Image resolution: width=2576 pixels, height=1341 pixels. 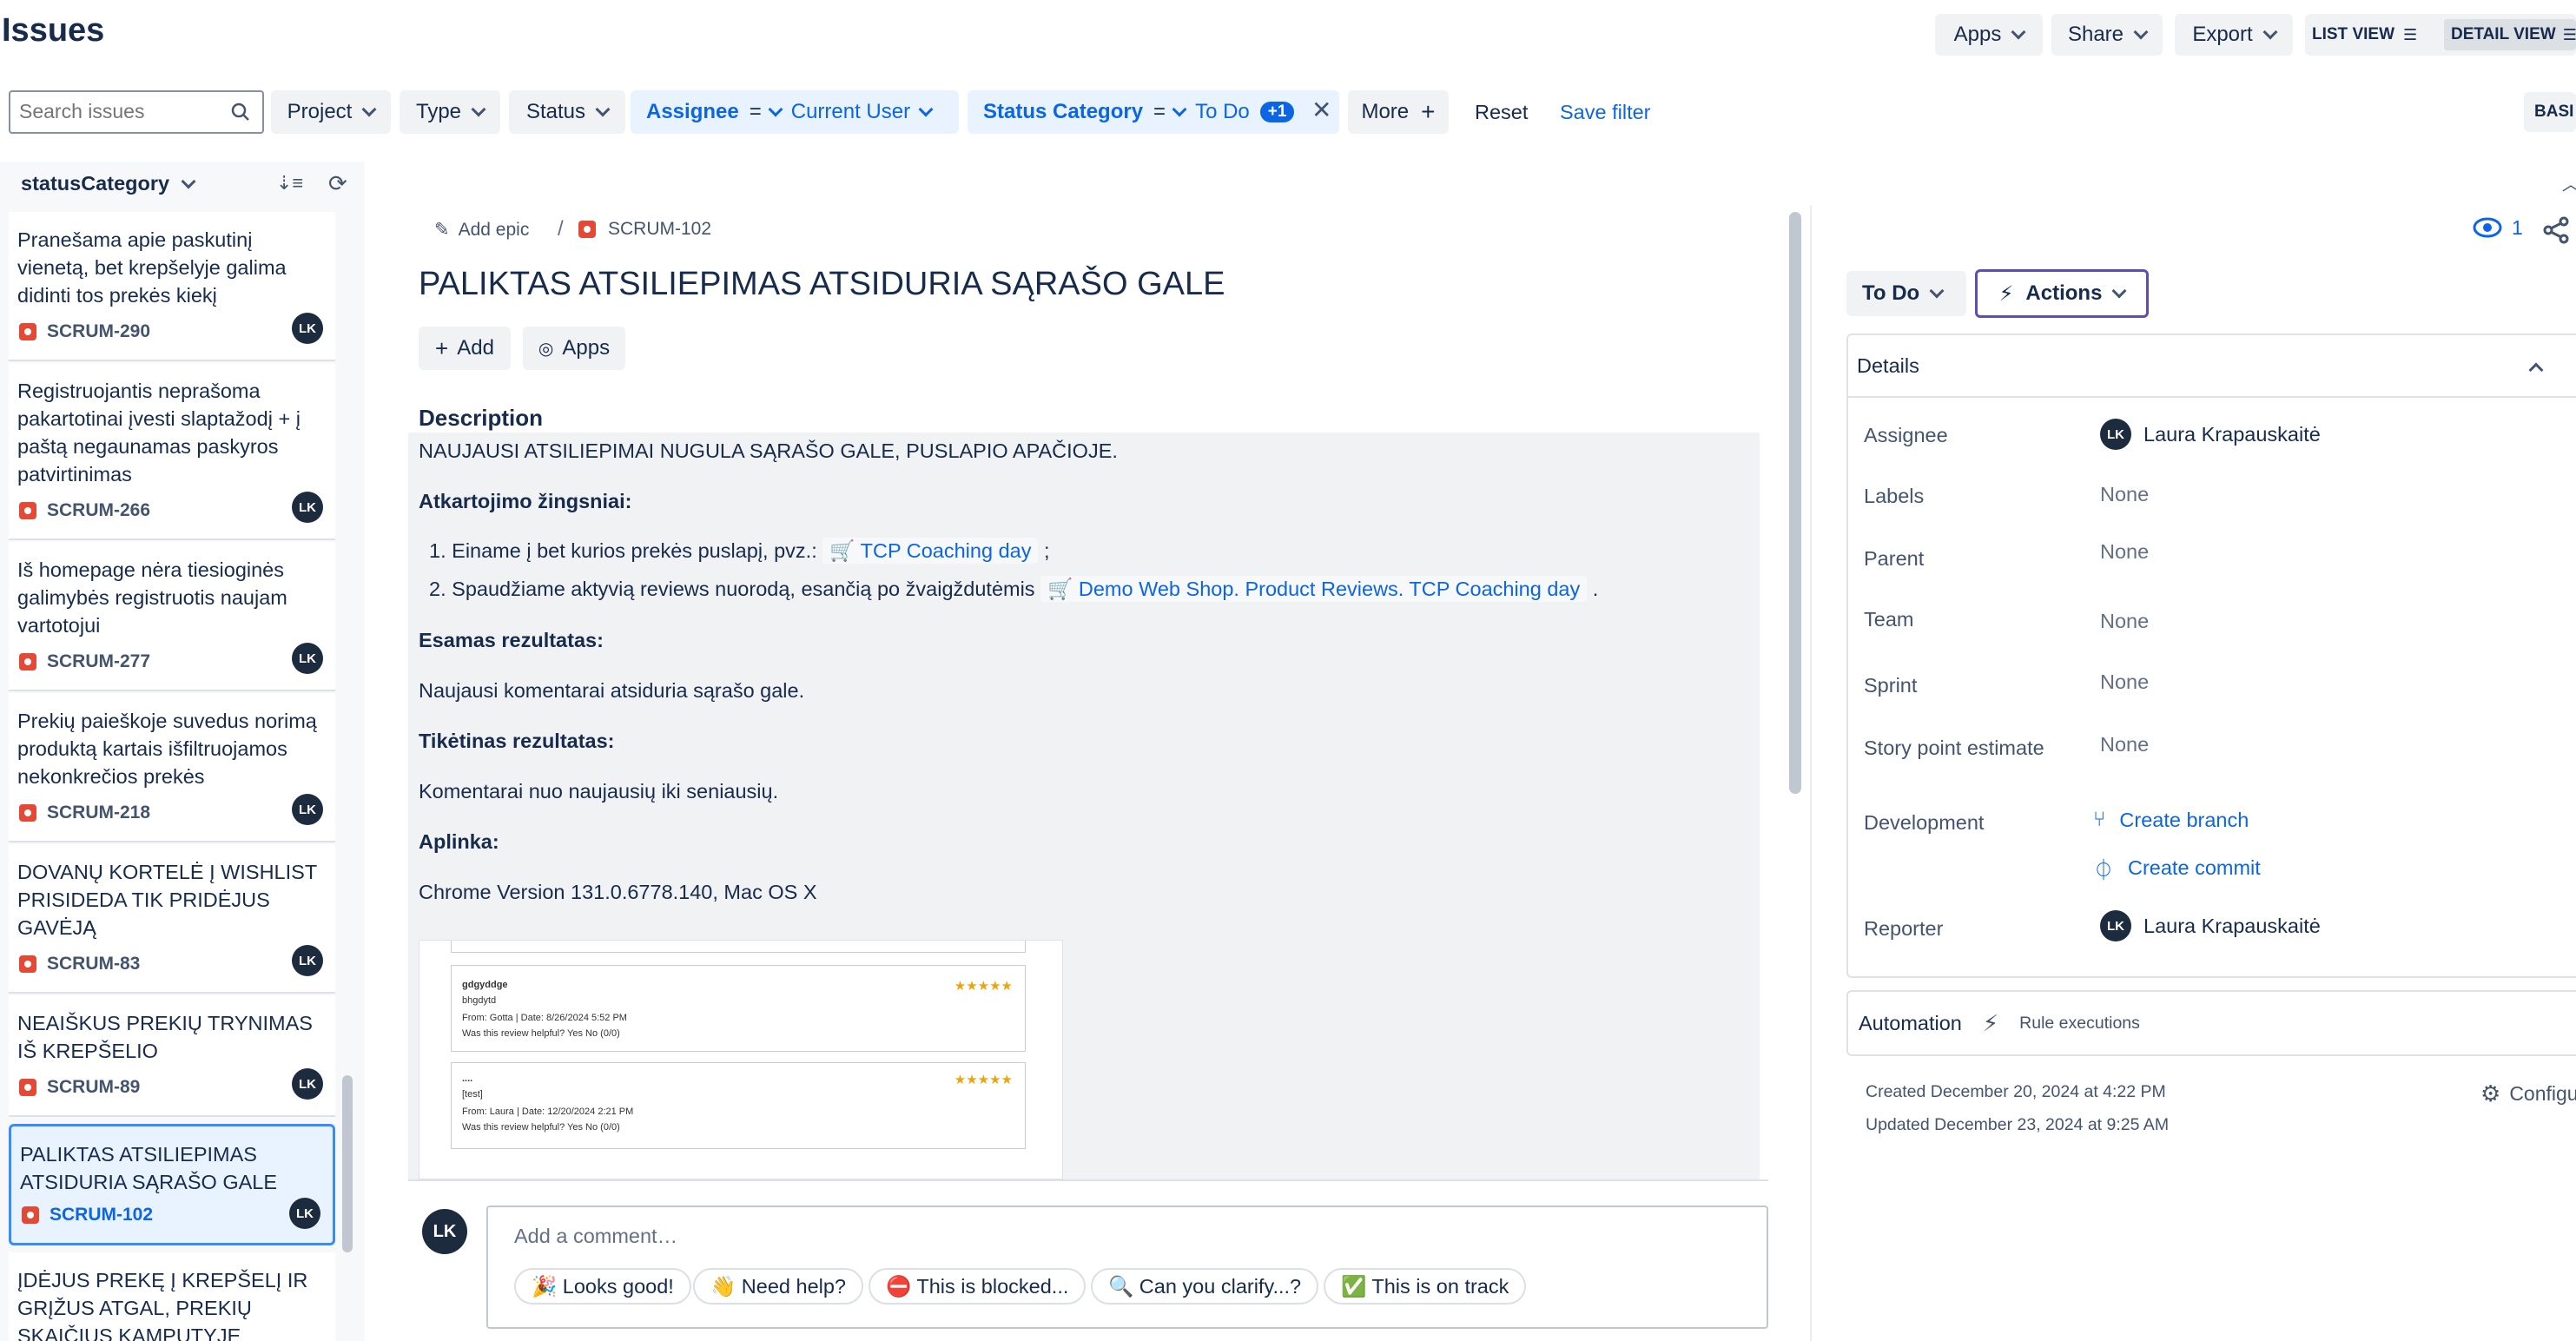 What do you see at coordinates (2171, 820) in the screenshot?
I see `create-branch-link: ⑂ Create branch` at bounding box center [2171, 820].